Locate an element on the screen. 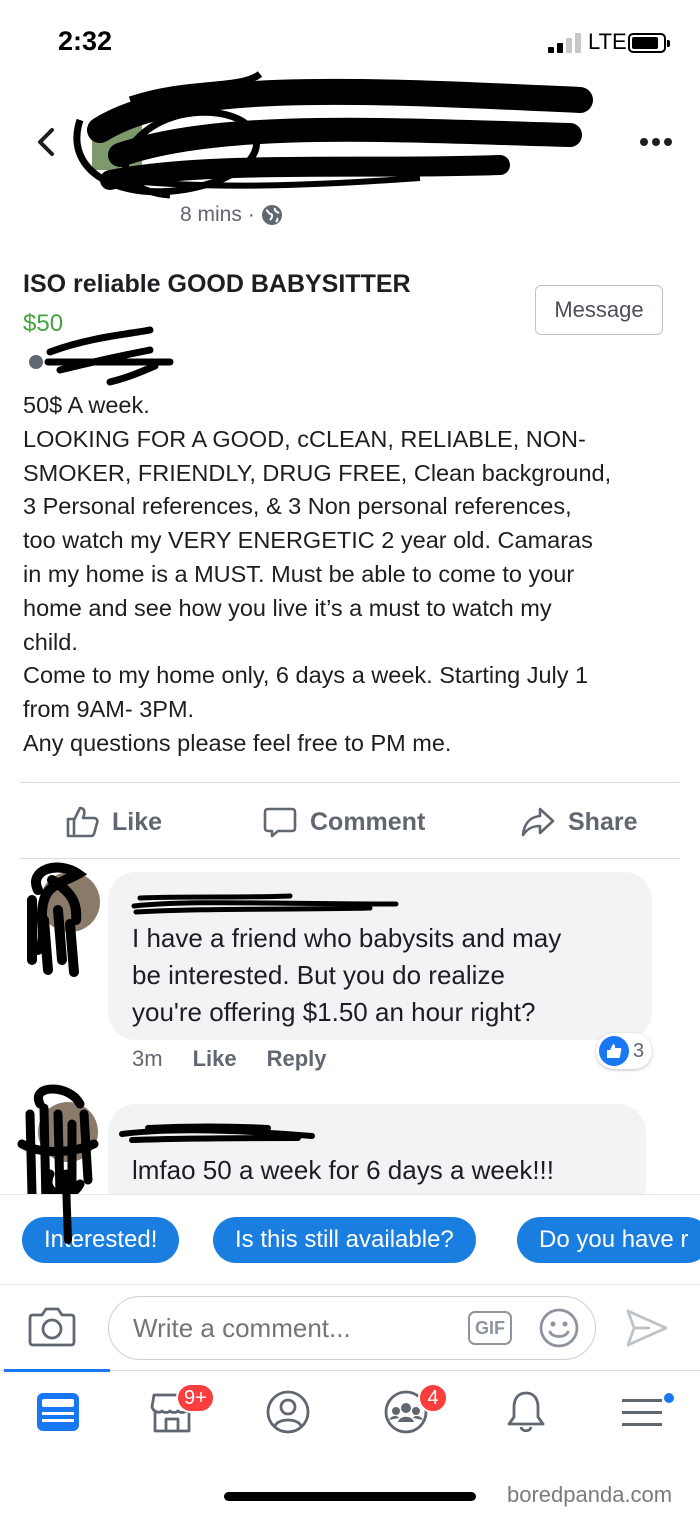 Image resolution: width=700 pixels, height=1516 pixels. comment-input is located at coordinates (352, 1328).